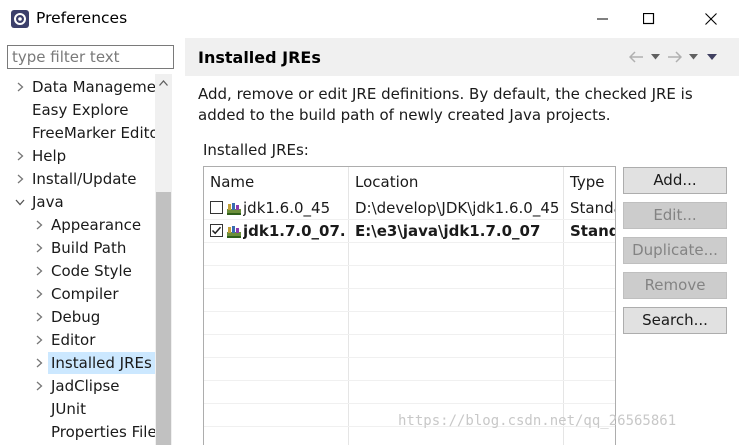 The height and width of the screenshot is (445, 739). I want to click on tree-item: JadClipse, so click(77, 386).